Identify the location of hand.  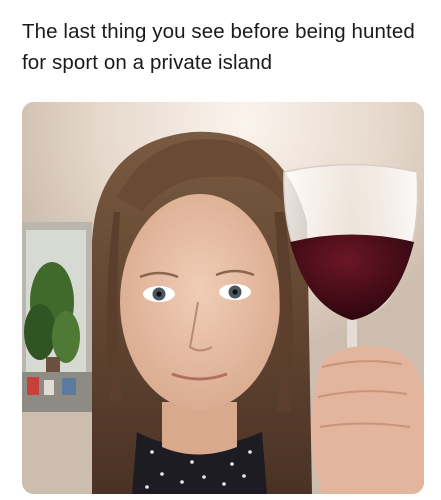
(368, 420).